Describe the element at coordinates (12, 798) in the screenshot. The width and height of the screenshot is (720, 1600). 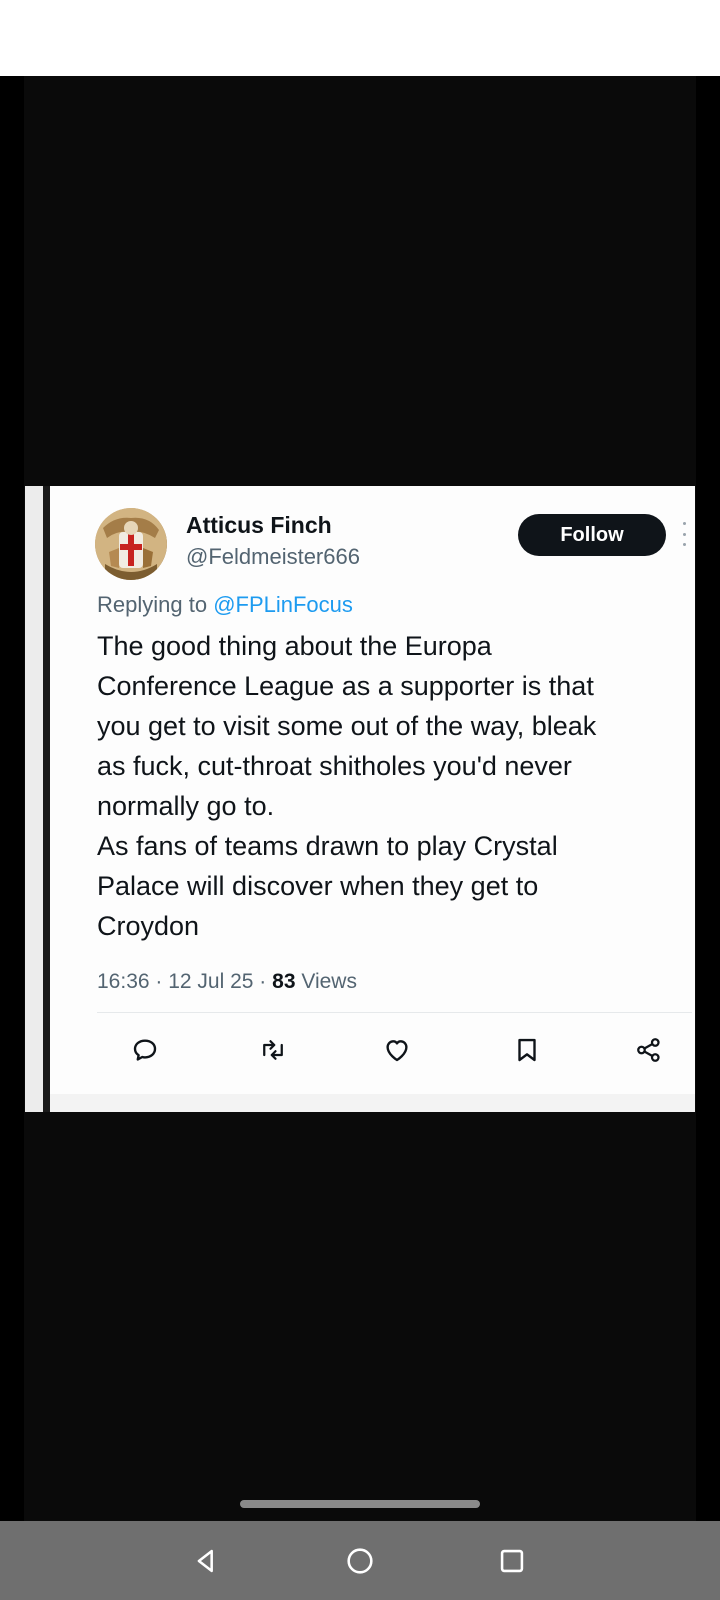
I see `viewer-edge-left` at that location.